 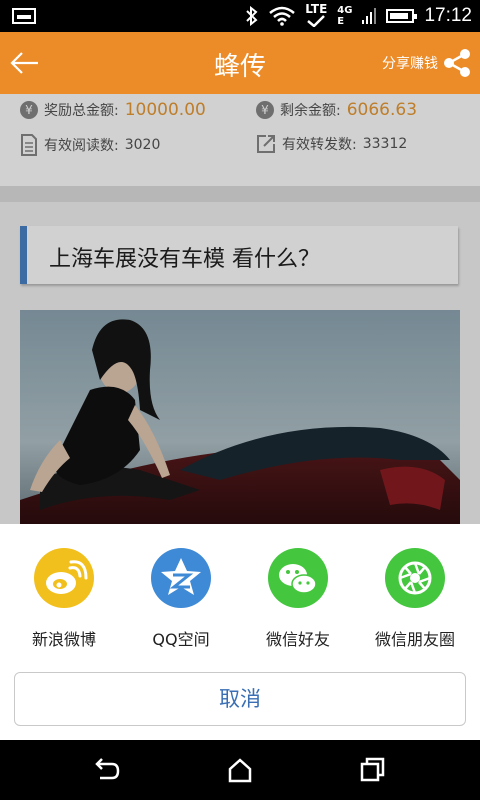 I want to click on wifi-icon, so click(x=282, y=16).